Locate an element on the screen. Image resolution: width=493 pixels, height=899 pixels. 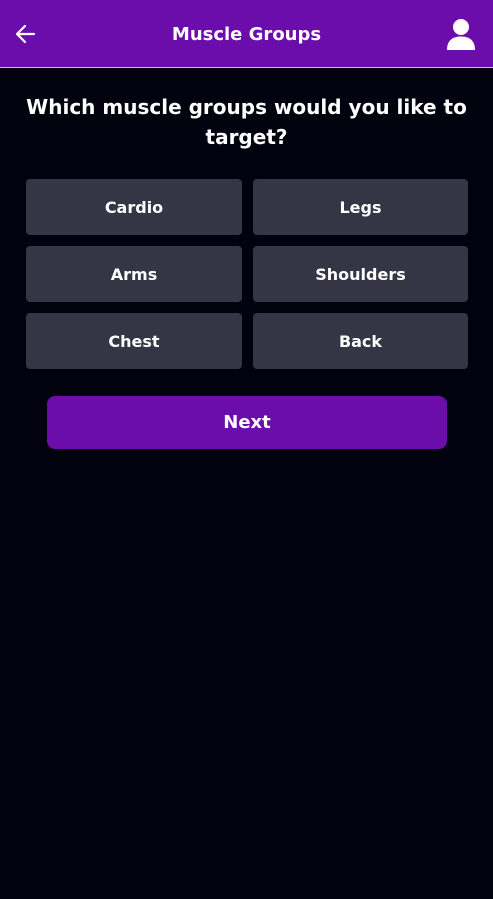
option-legs: Legs is located at coordinates (360, 207).